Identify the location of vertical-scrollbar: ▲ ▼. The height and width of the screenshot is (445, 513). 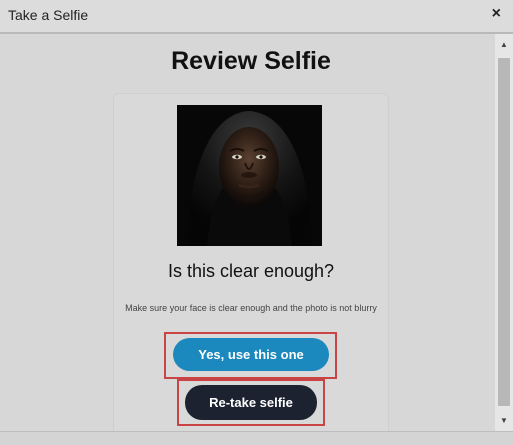
(504, 232).